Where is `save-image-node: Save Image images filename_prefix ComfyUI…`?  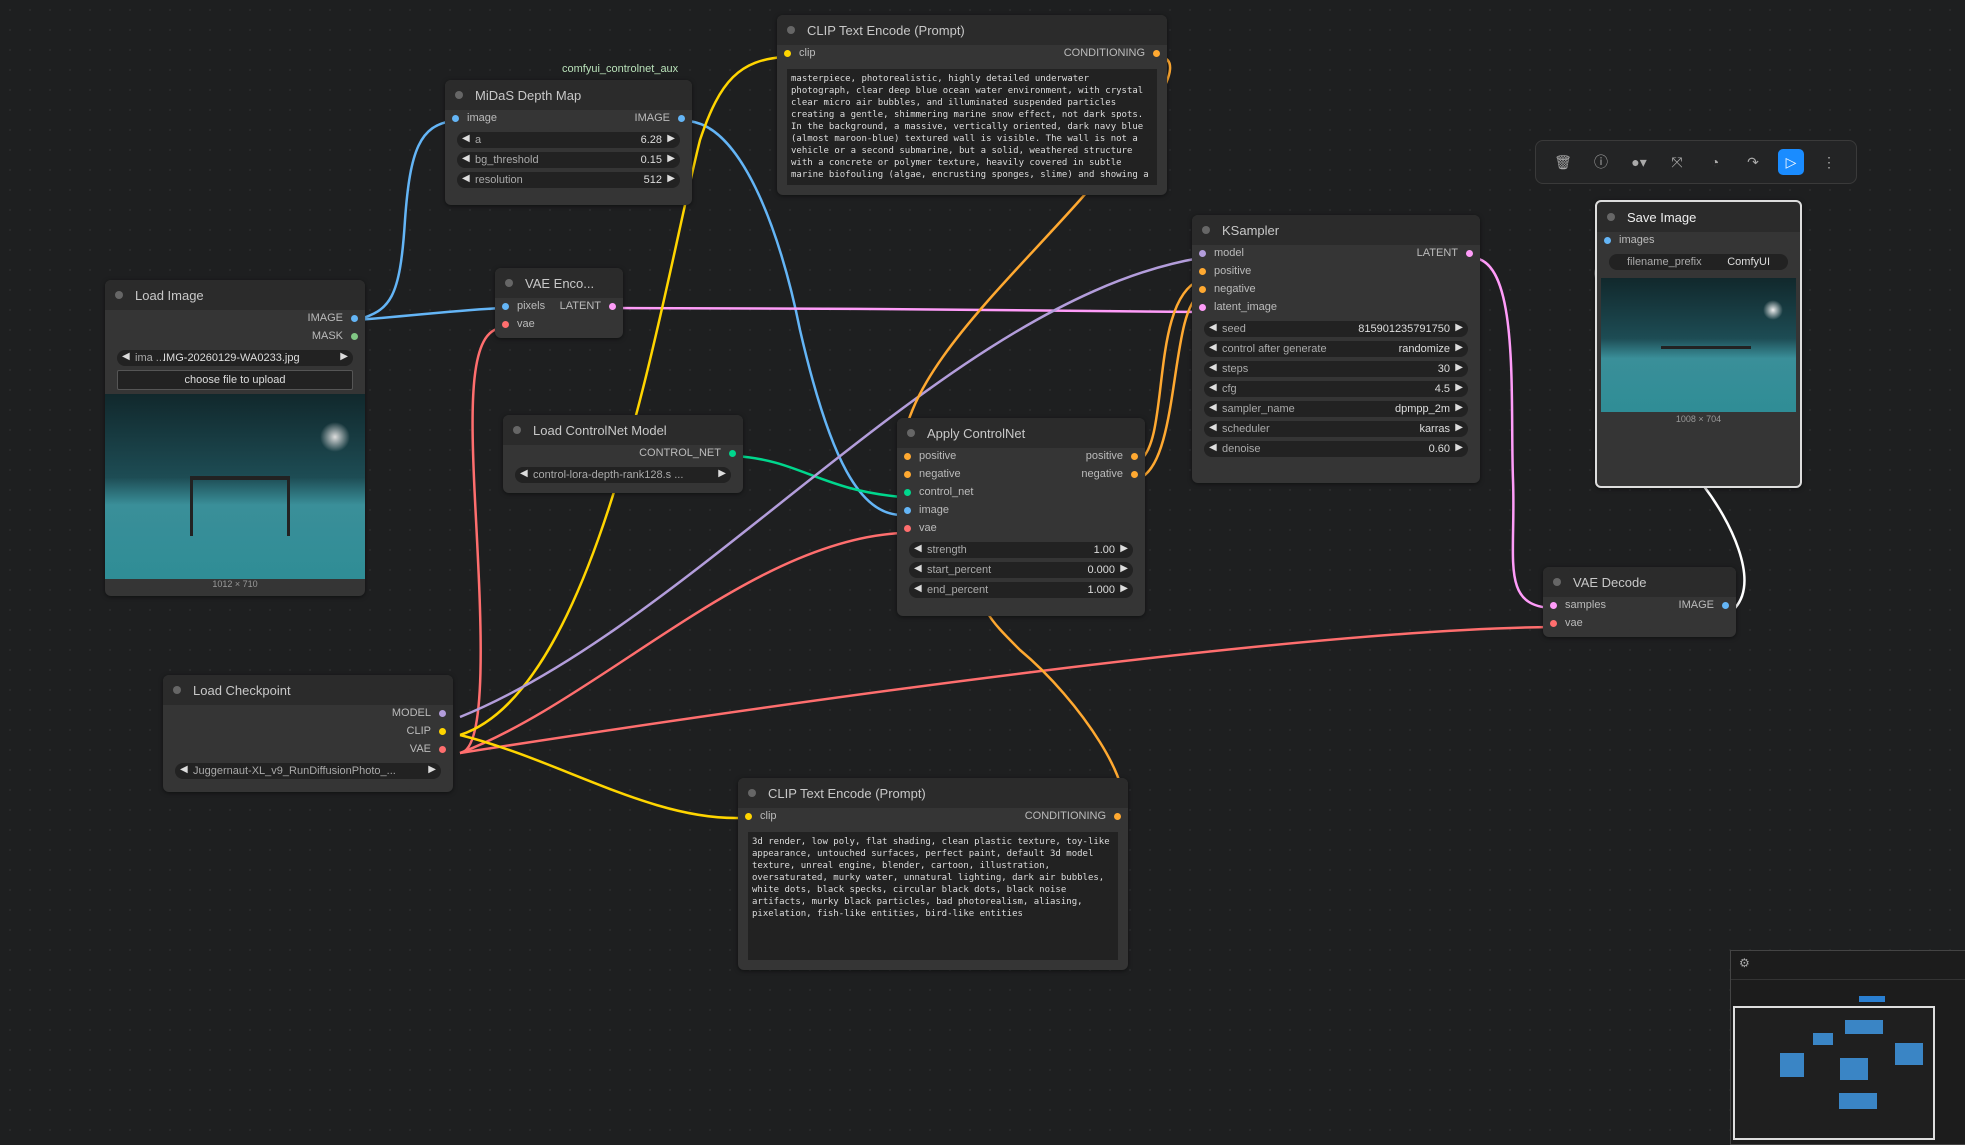
save-image-node: Save Image images filename_prefix ComfyUI… is located at coordinates (1698, 344).